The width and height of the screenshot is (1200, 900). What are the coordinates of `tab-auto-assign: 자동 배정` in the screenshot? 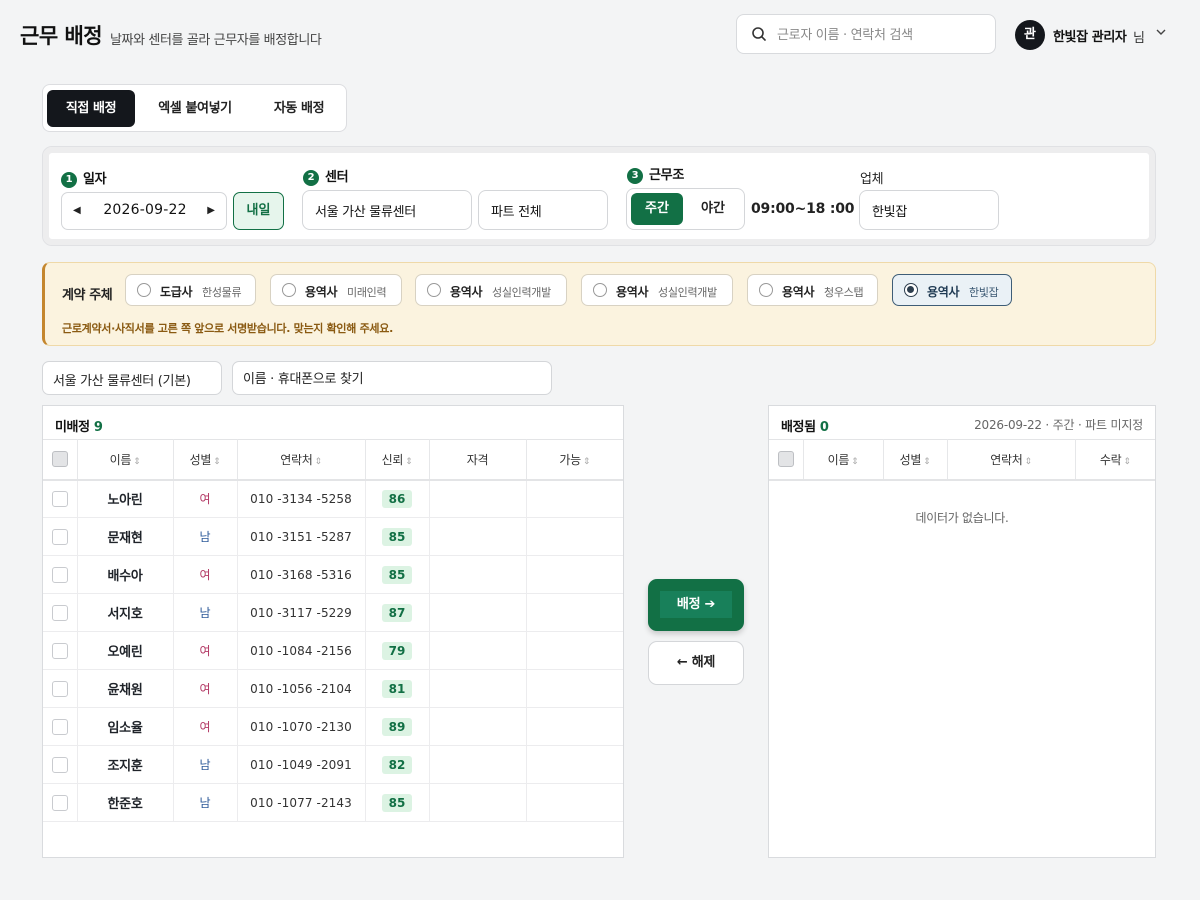 It's located at (299, 108).